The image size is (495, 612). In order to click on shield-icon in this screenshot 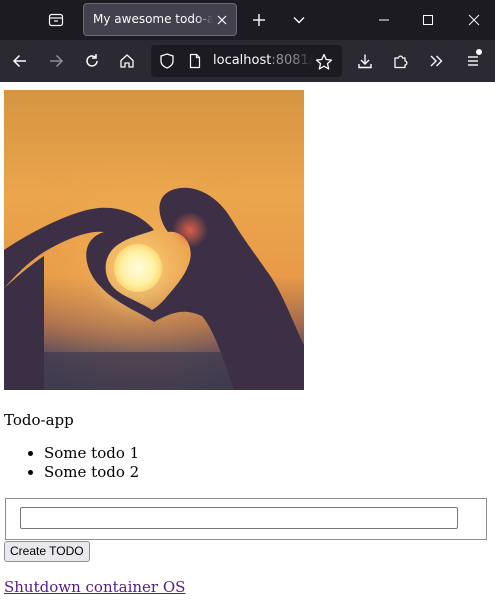, I will do `click(167, 61)`.